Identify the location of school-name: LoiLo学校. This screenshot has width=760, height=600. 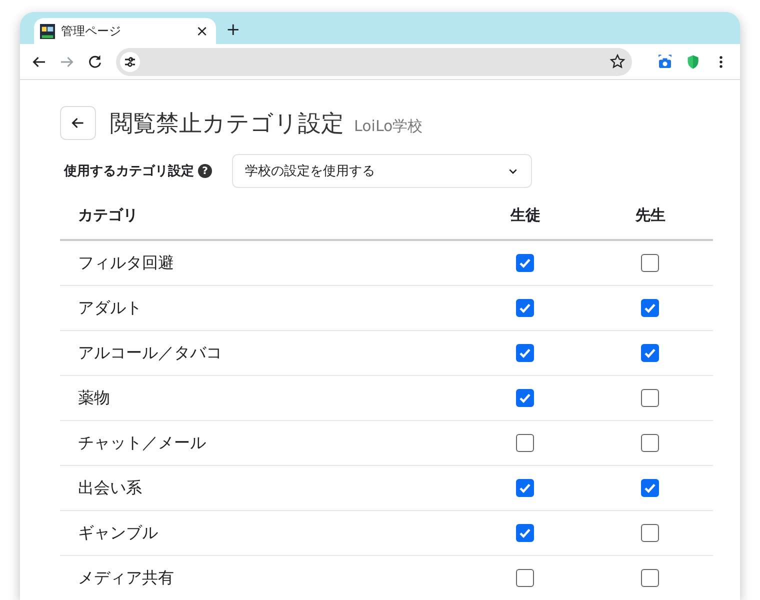
(388, 126).